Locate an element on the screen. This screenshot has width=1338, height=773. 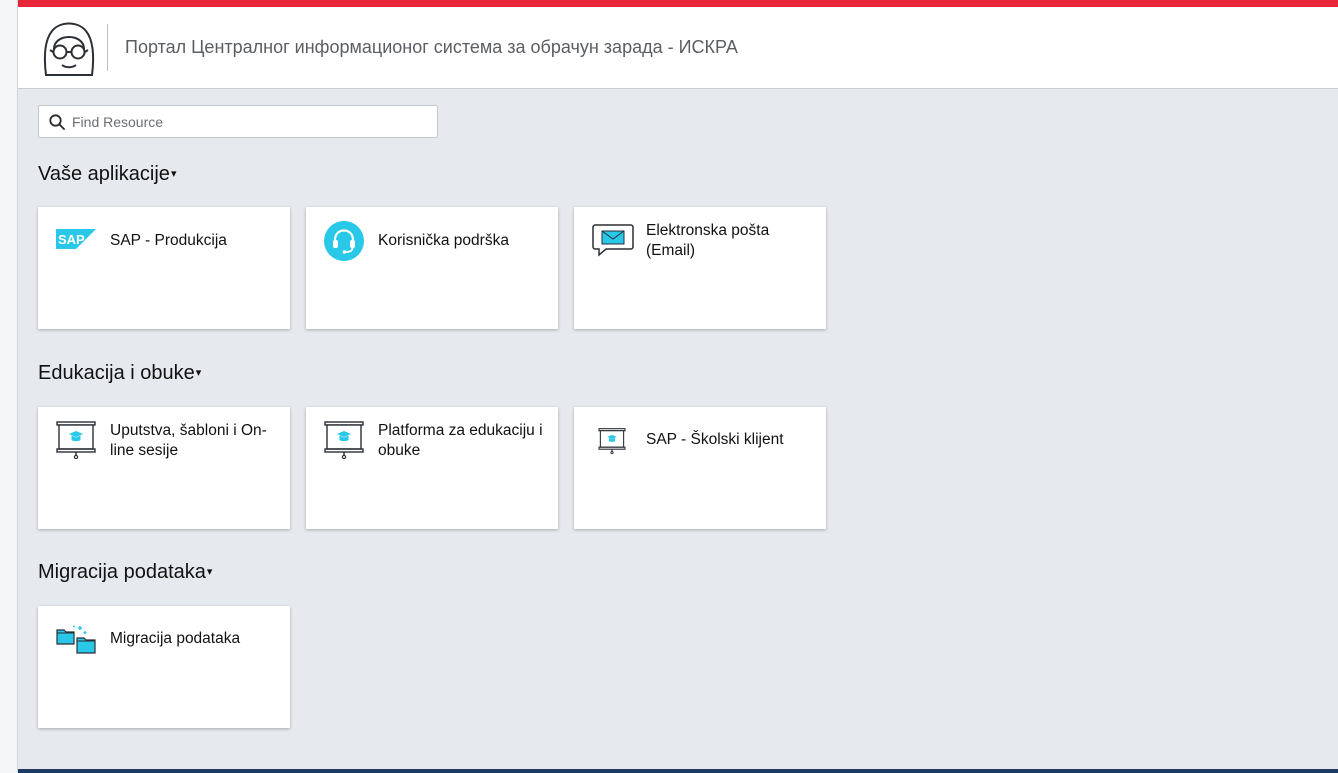
tile-migracija-podataka: Migracija podataka is located at coordinates (164, 667).